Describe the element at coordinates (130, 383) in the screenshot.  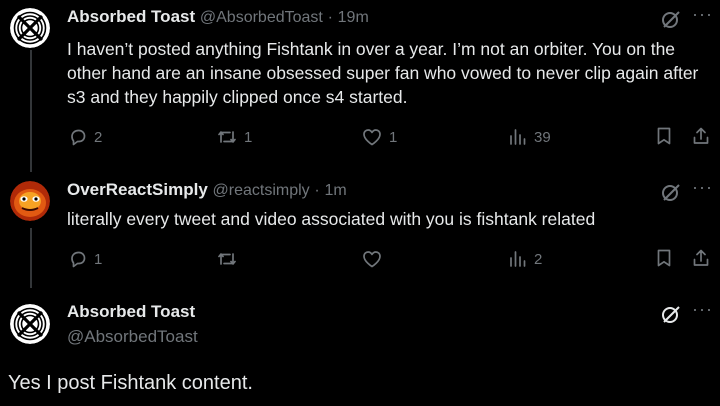
I see `main-tweet-text: Yes I post Fishtank content.` at that location.